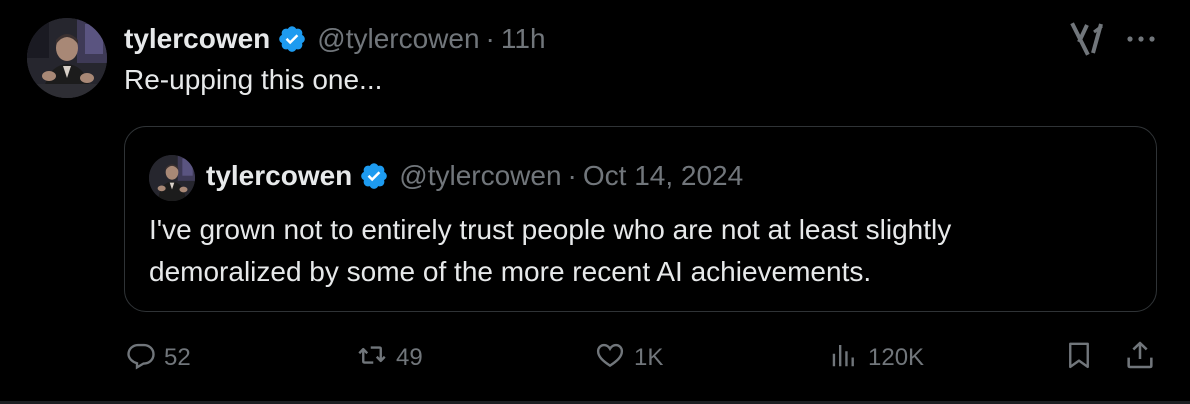  Describe the element at coordinates (844, 358) in the screenshot. I see `views-icon` at that location.